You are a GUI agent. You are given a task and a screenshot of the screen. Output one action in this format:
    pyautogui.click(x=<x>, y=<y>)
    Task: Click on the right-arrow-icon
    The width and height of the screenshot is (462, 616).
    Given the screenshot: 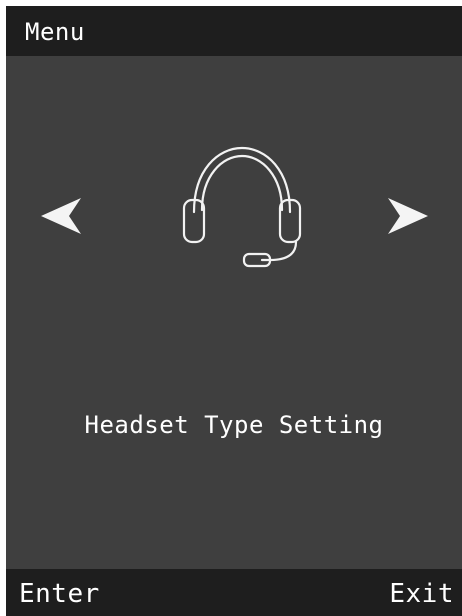 What is the action you would take?
    pyautogui.click(x=408, y=216)
    